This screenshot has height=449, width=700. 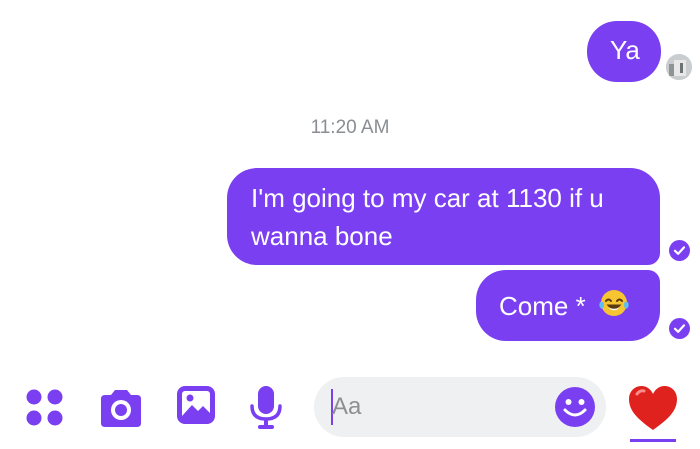 I want to click on message-text: Come *, so click(x=542, y=305).